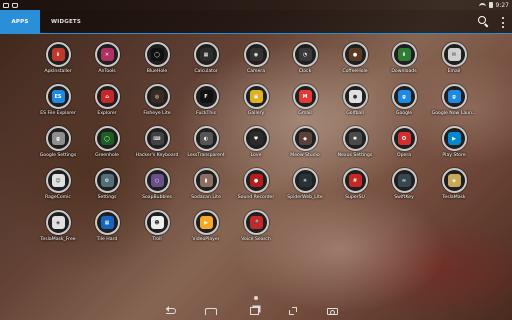  I want to click on videoplayer-icon: ▶, so click(206, 222).